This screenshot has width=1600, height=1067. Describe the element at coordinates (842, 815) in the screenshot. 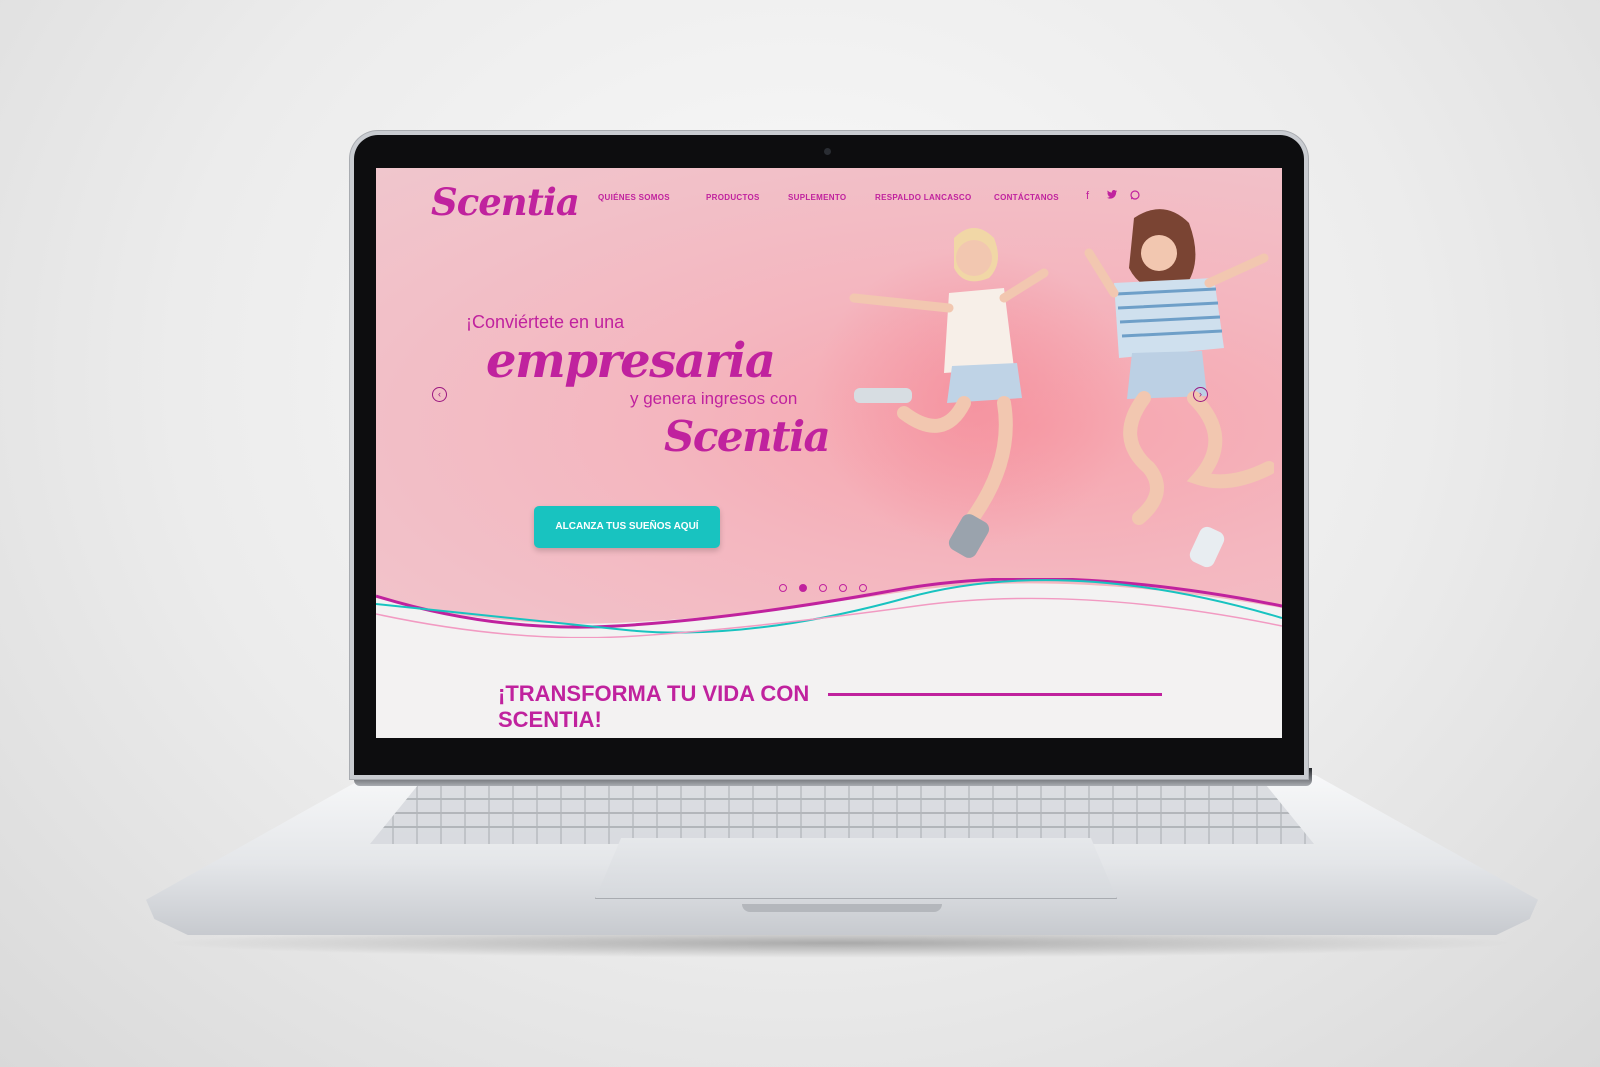

I see `laptop-keyboard` at that location.